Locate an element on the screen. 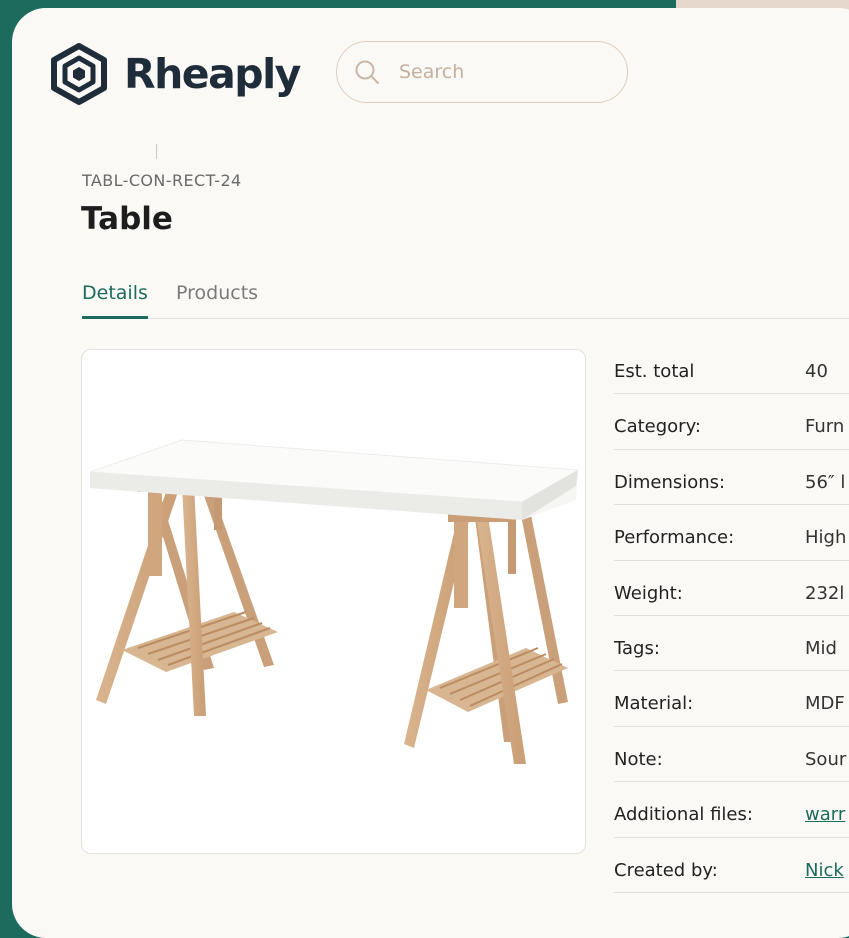  detail-value: Mid is located at coordinates (821, 648).